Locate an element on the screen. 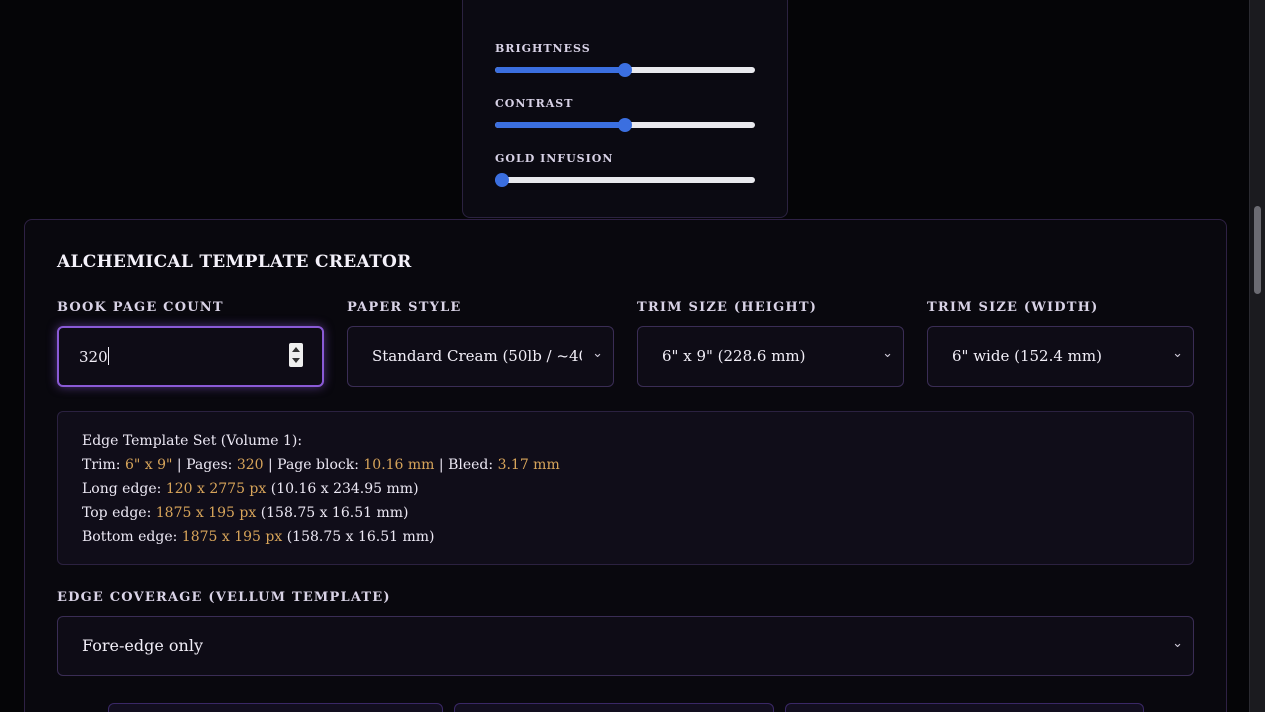 The width and height of the screenshot is (1265, 712). brightness-slider-thumb is located at coordinates (625, 70).